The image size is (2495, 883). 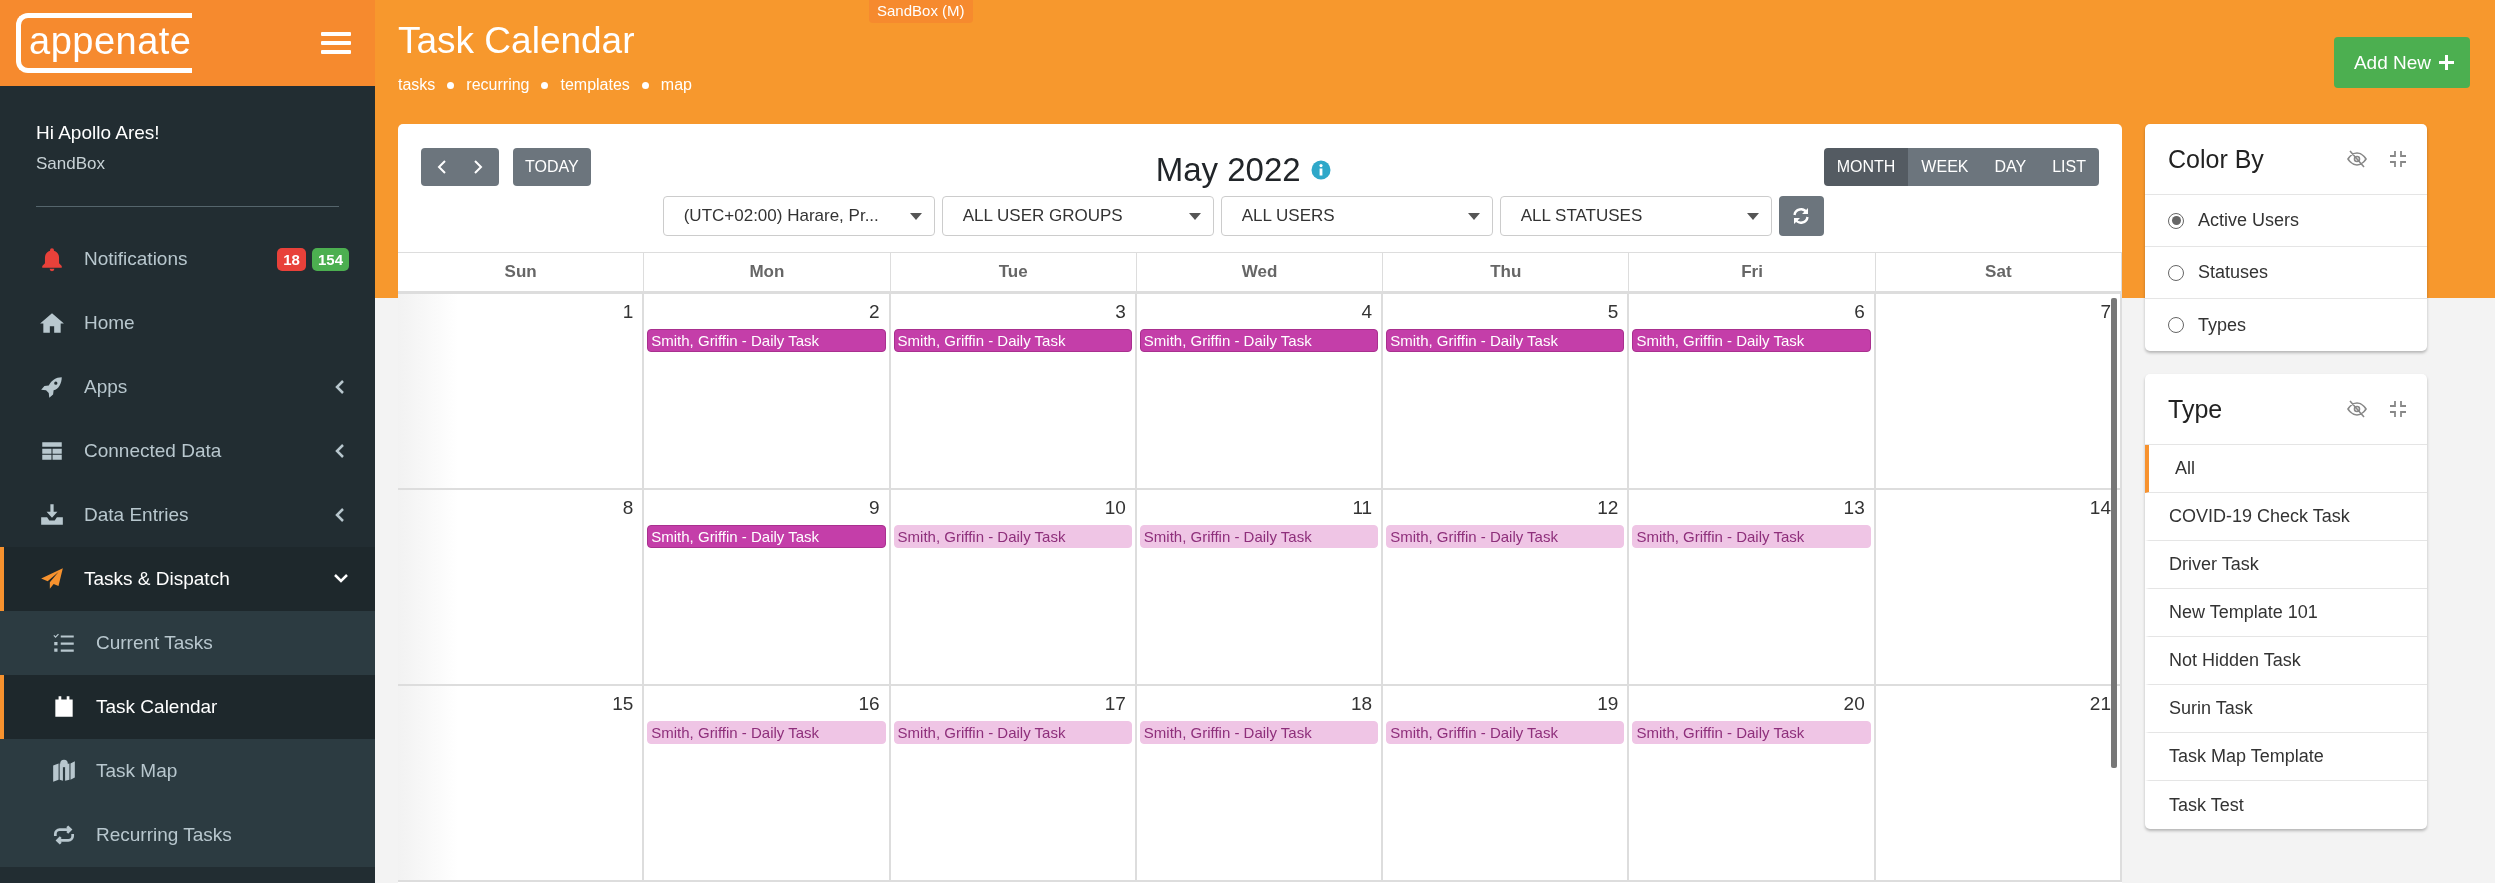 I want to click on menu-item: Notifications 18 154, so click(x=187, y=259).